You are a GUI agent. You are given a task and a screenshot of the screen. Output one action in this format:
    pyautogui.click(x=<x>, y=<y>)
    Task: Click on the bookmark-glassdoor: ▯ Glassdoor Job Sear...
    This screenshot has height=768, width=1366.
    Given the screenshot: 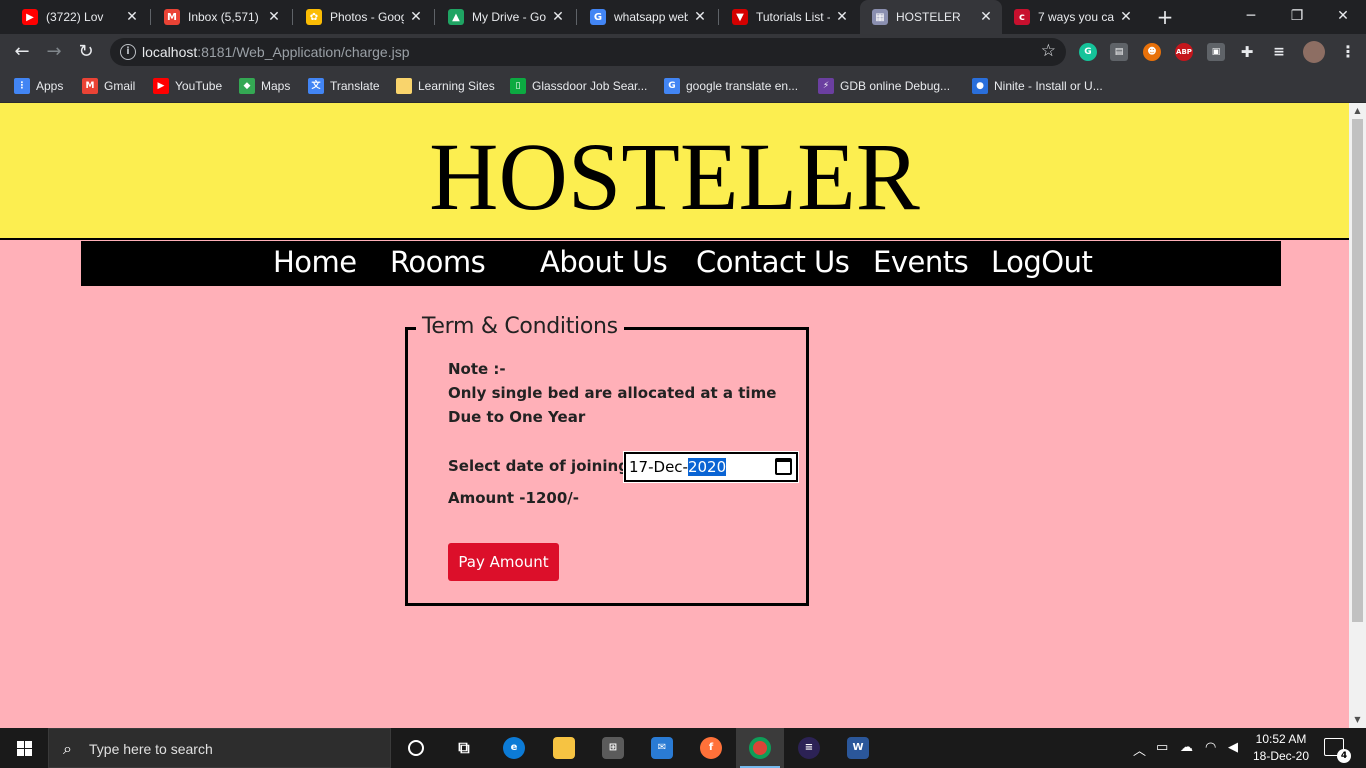 What is the action you would take?
    pyautogui.click(x=578, y=86)
    